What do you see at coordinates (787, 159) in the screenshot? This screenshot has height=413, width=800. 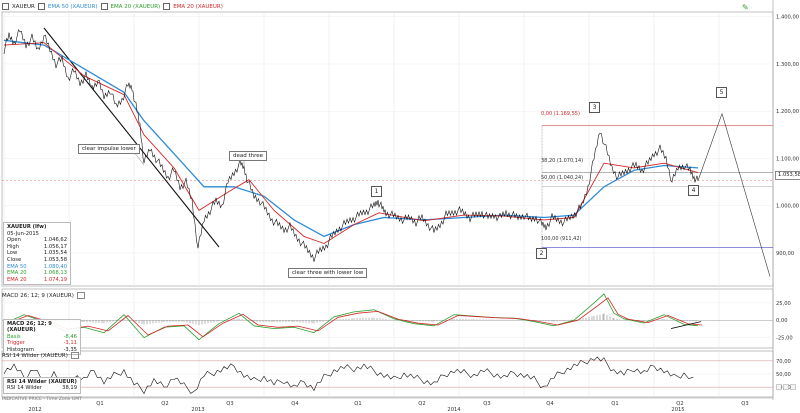 I see `y-tick-label: 1.100,00` at bounding box center [787, 159].